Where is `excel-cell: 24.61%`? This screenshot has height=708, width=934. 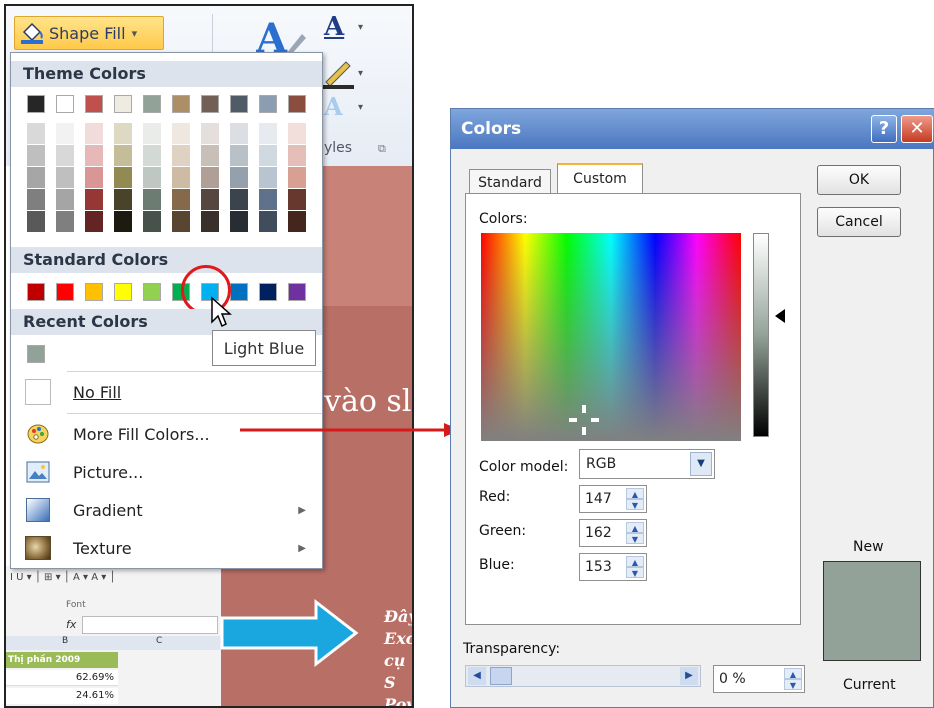 excel-cell: 24.61% is located at coordinates (62, 696).